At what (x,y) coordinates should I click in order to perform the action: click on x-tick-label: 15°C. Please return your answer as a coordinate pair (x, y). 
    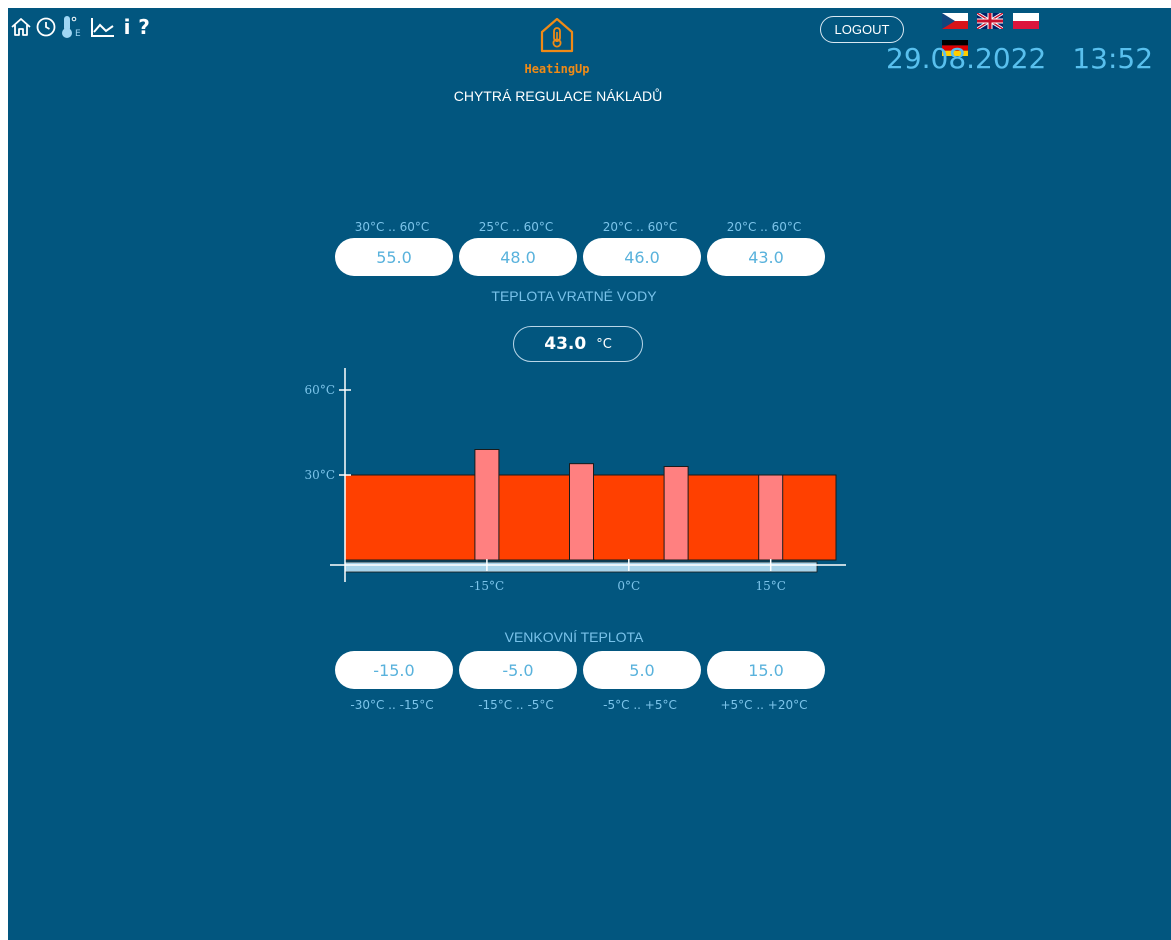
    Looking at the image, I should click on (770, 586).